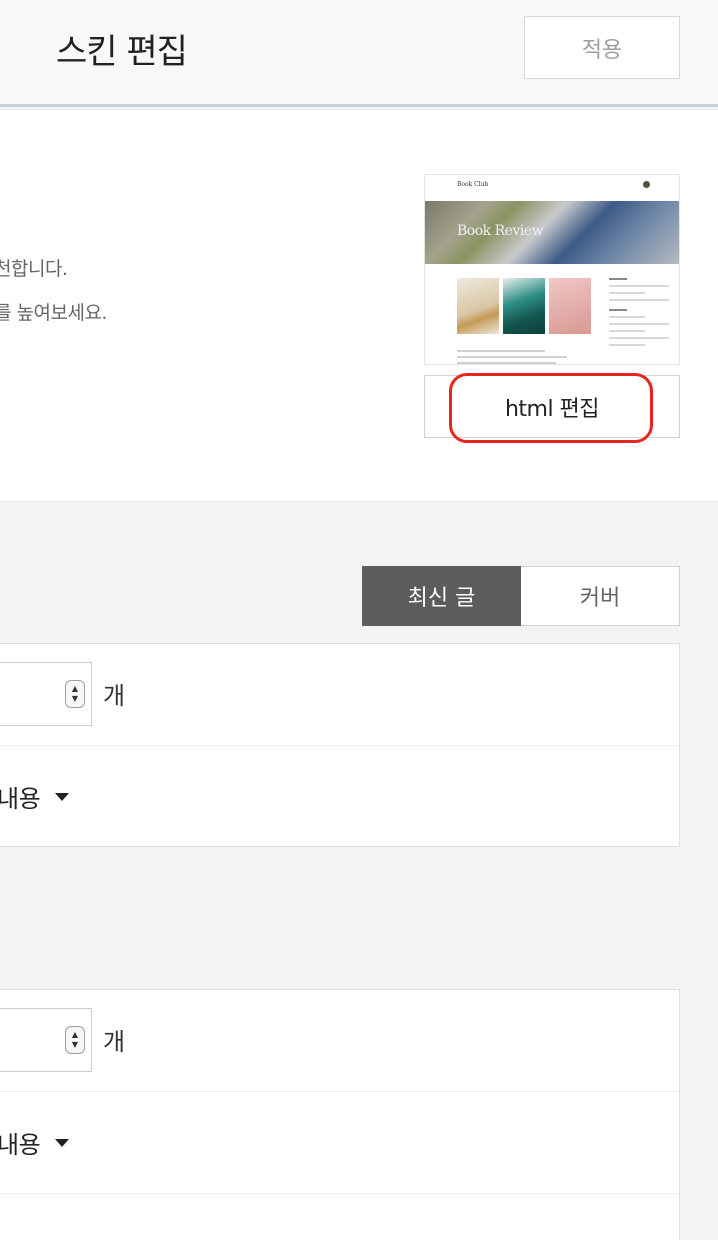 This screenshot has height=1240, width=718. I want to click on html-edit-label: html 편집, so click(552, 409).